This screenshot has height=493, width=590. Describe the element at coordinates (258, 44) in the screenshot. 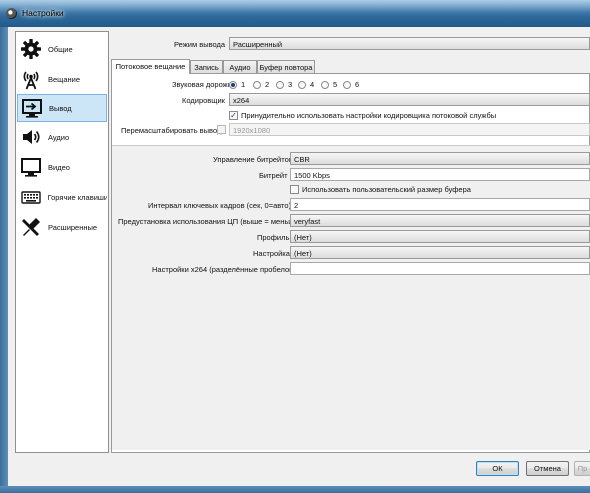

I see `output-mode-value: Расширенный` at that location.